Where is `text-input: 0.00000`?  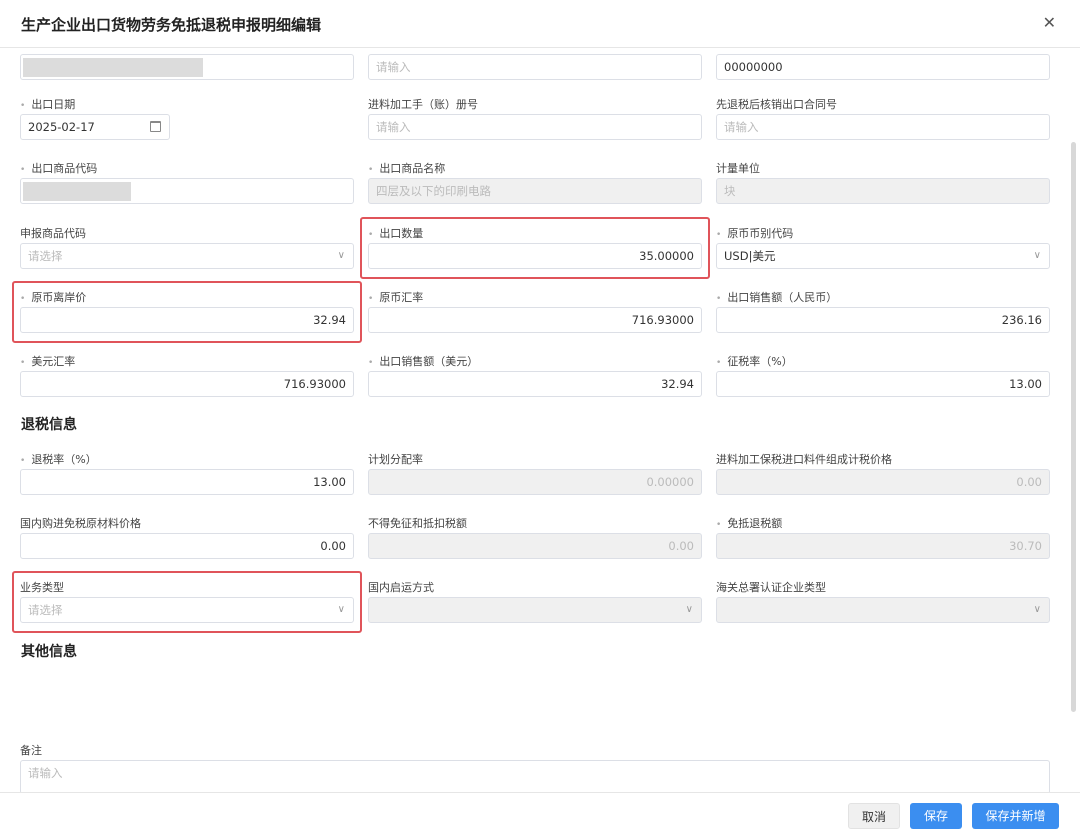
text-input: 0.00000 is located at coordinates (535, 482).